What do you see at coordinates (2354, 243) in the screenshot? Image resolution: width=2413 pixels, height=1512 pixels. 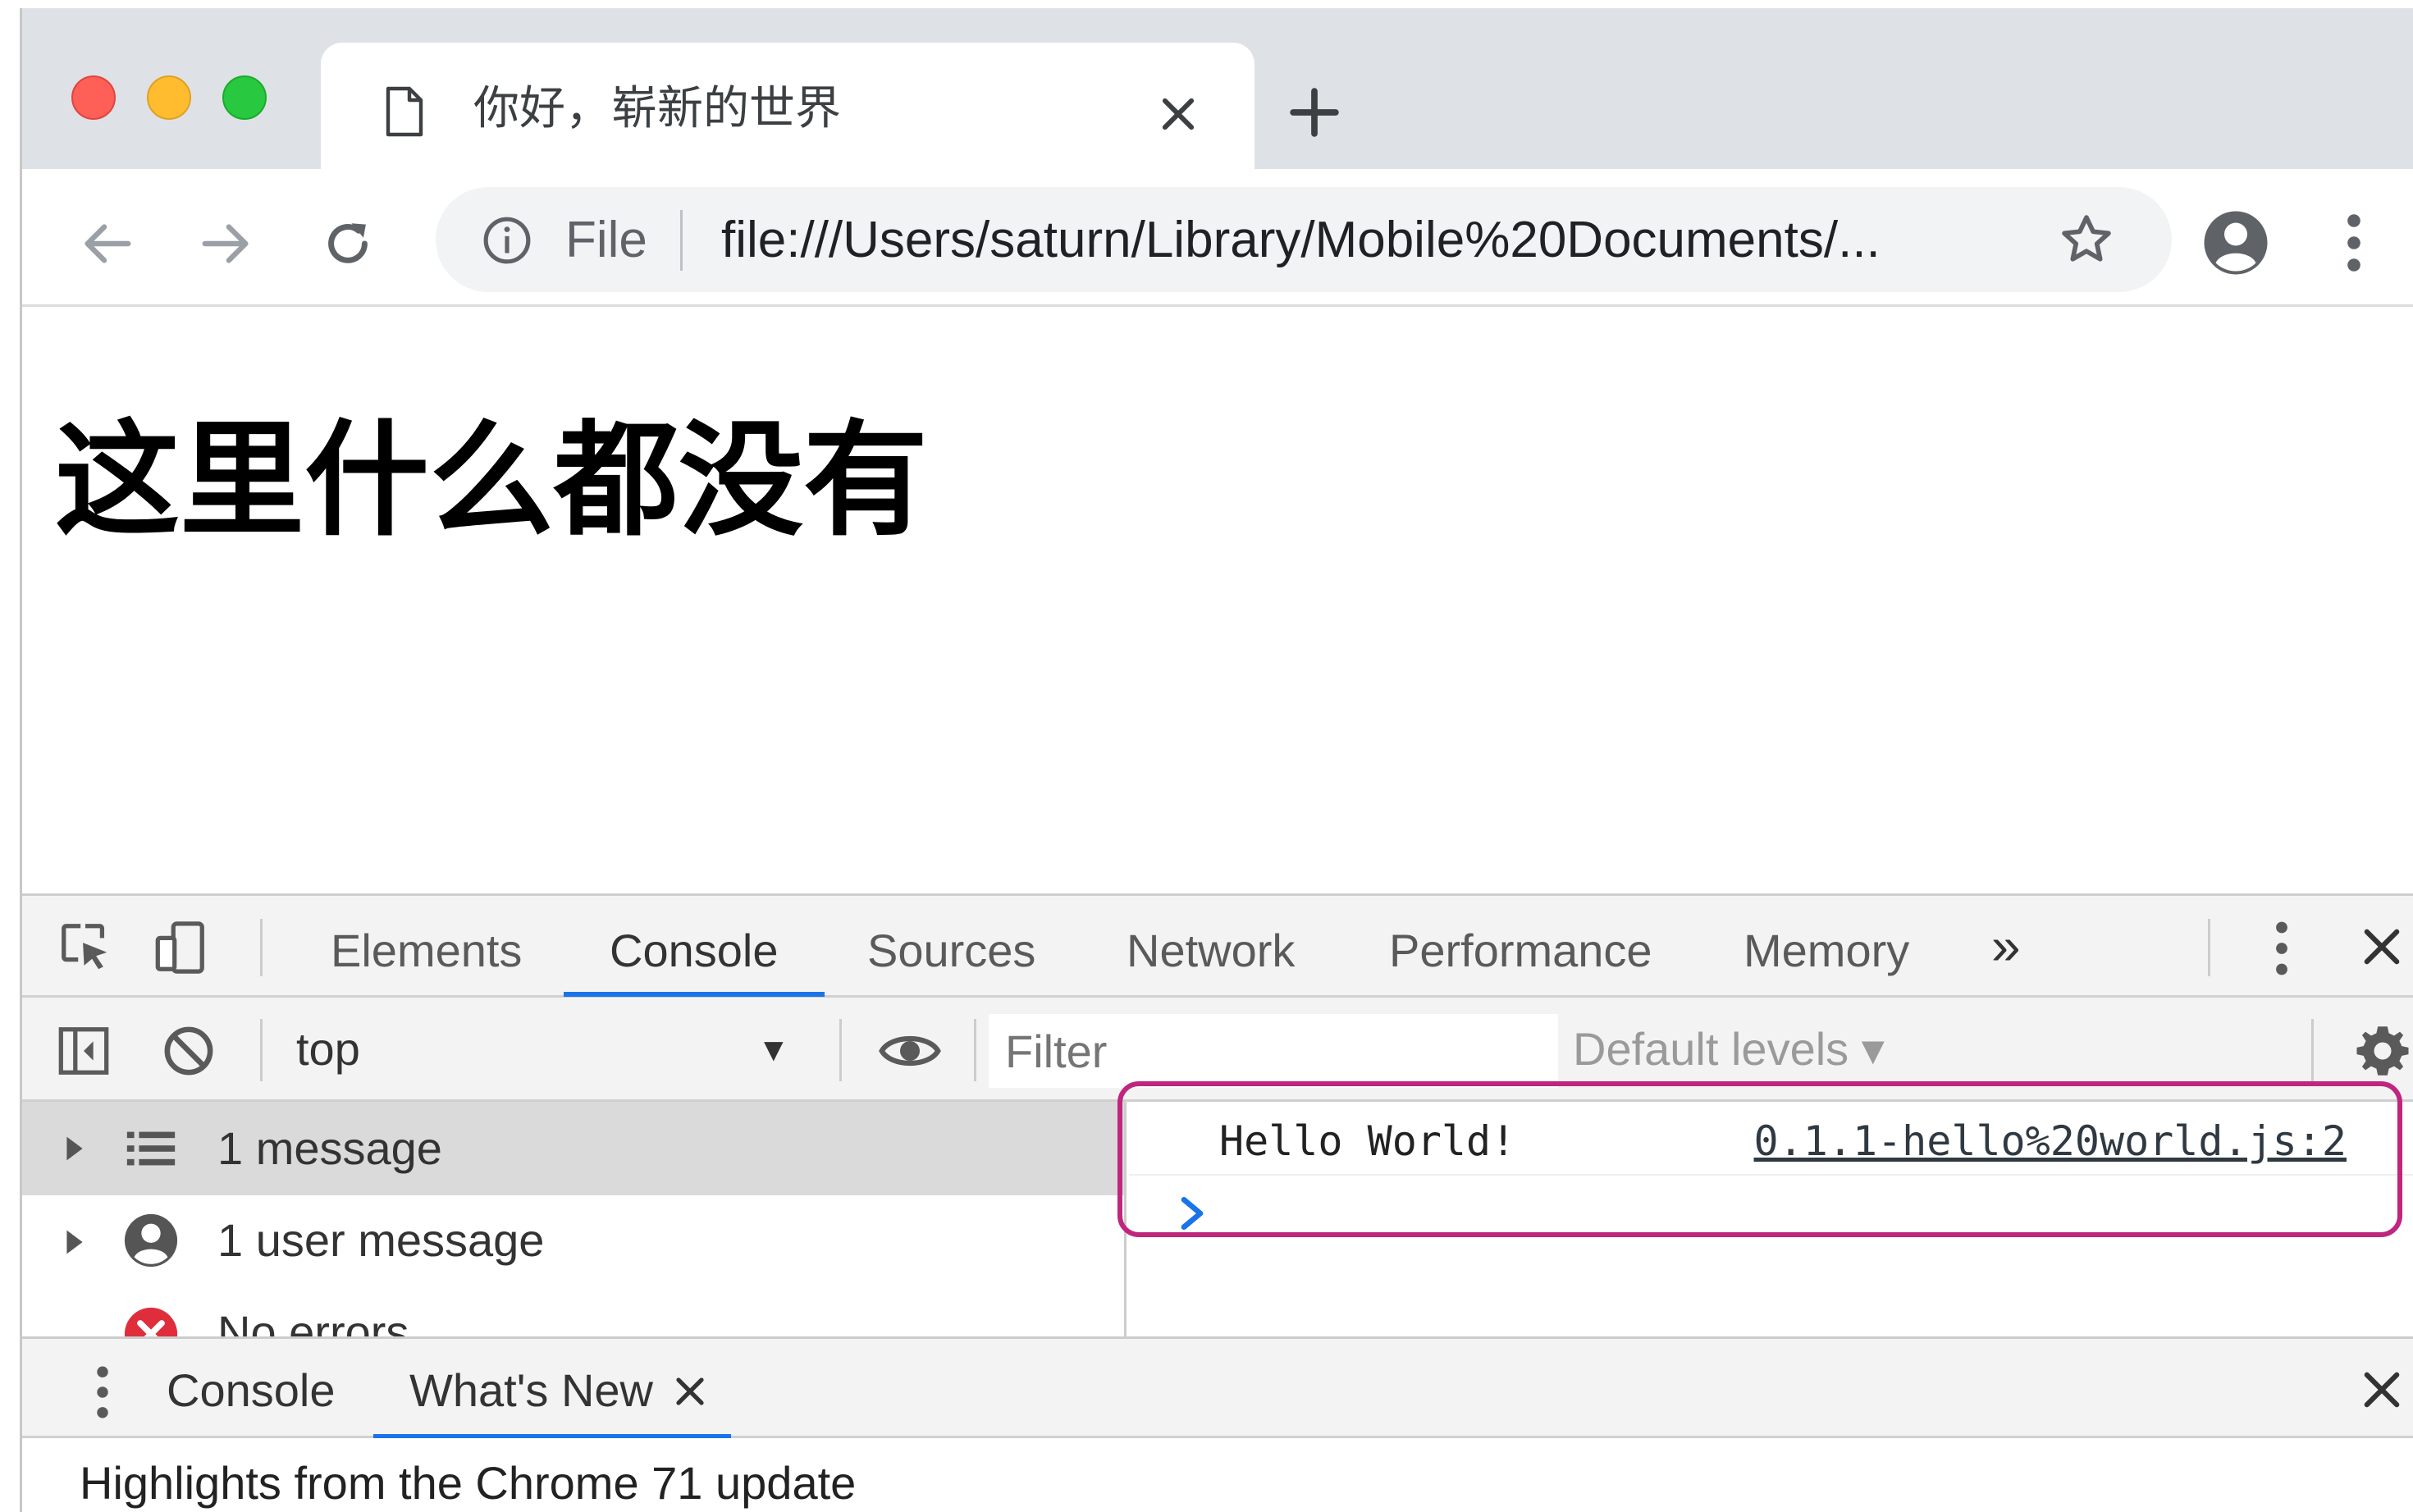 I see `browser-menu-icon` at bounding box center [2354, 243].